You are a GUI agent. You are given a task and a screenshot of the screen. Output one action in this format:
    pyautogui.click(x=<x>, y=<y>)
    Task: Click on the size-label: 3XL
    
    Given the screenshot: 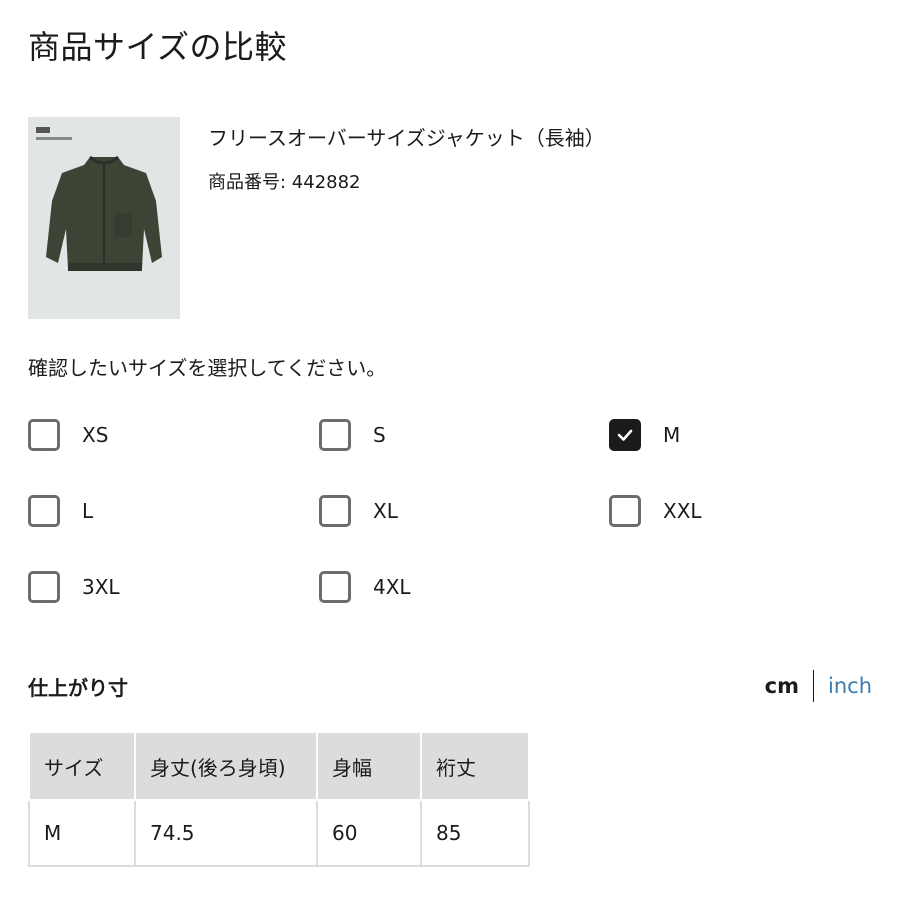 What is the action you would take?
    pyautogui.click(x=101, y=587)
    